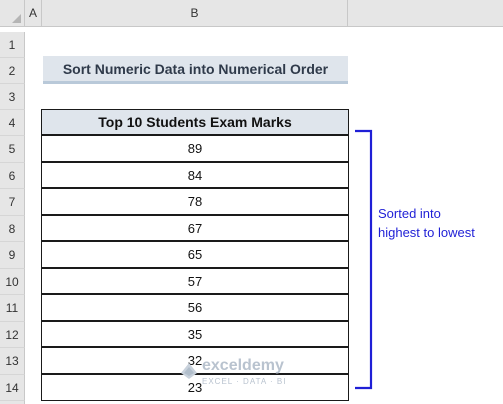 This screenshot has height=404, width=503. I want to click on watermark-name: exceldemy, so click(243, 365).